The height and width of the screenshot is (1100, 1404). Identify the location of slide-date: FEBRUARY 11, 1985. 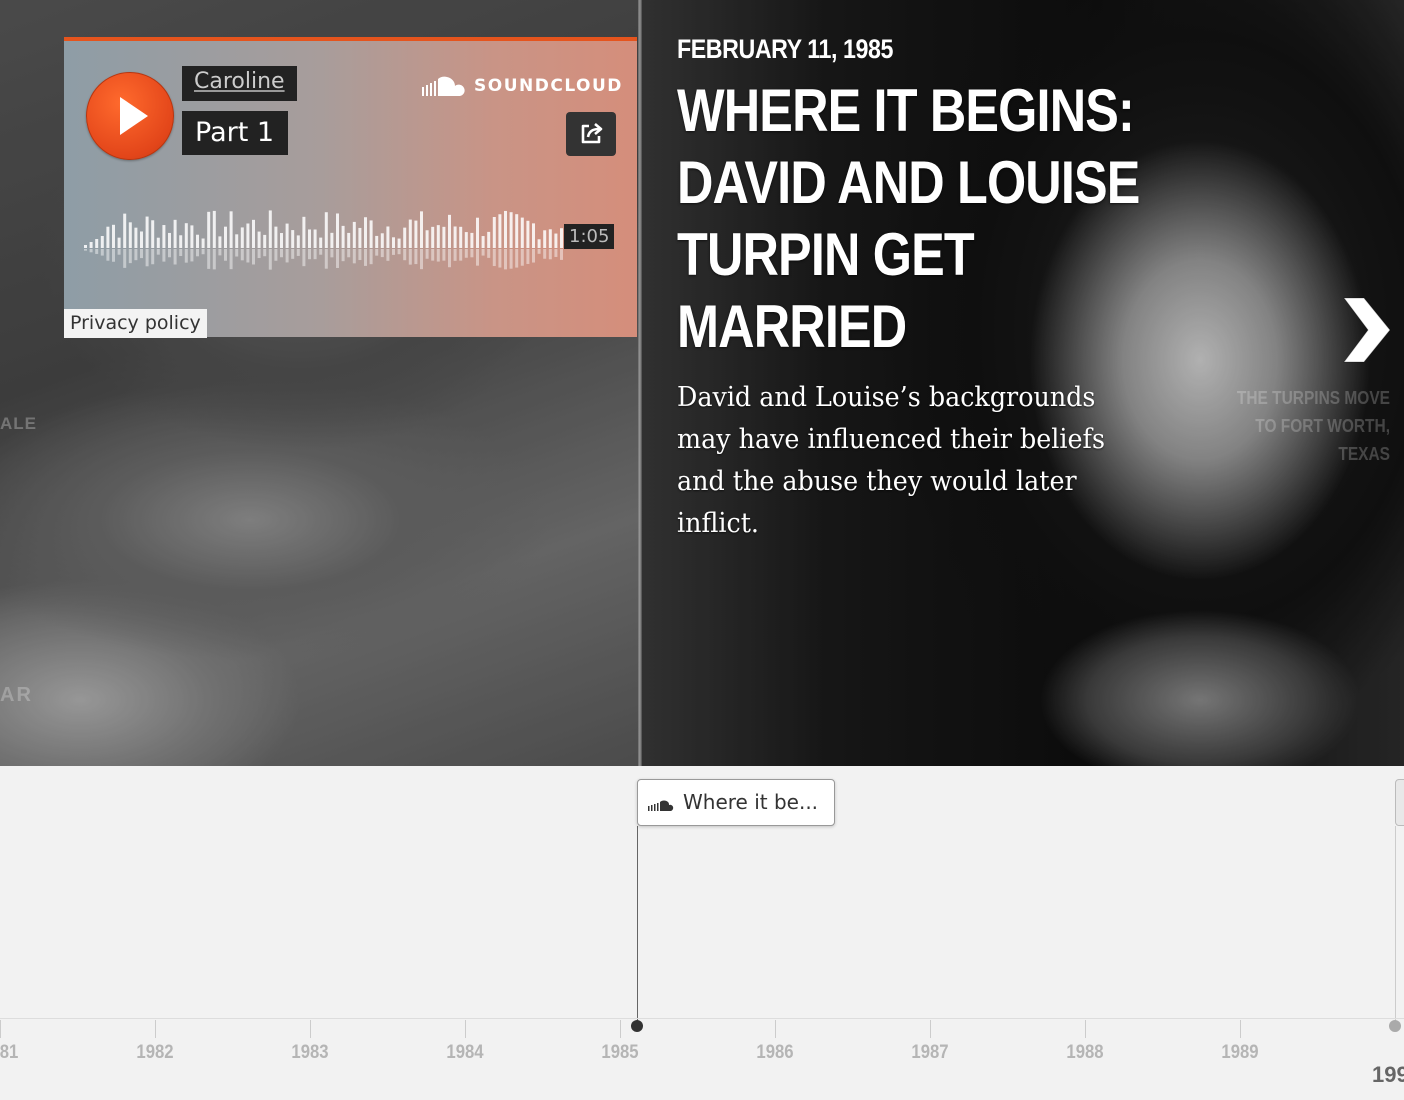
(785, 49).